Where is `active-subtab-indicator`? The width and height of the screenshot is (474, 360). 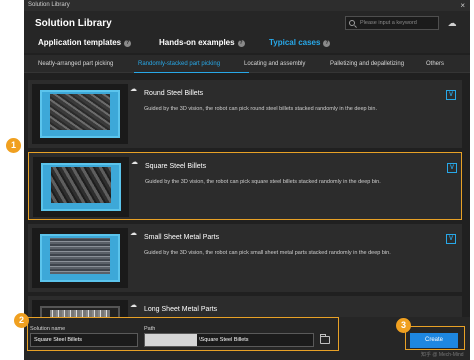 active-subtab-indicator is located at coordinates (191, 72).